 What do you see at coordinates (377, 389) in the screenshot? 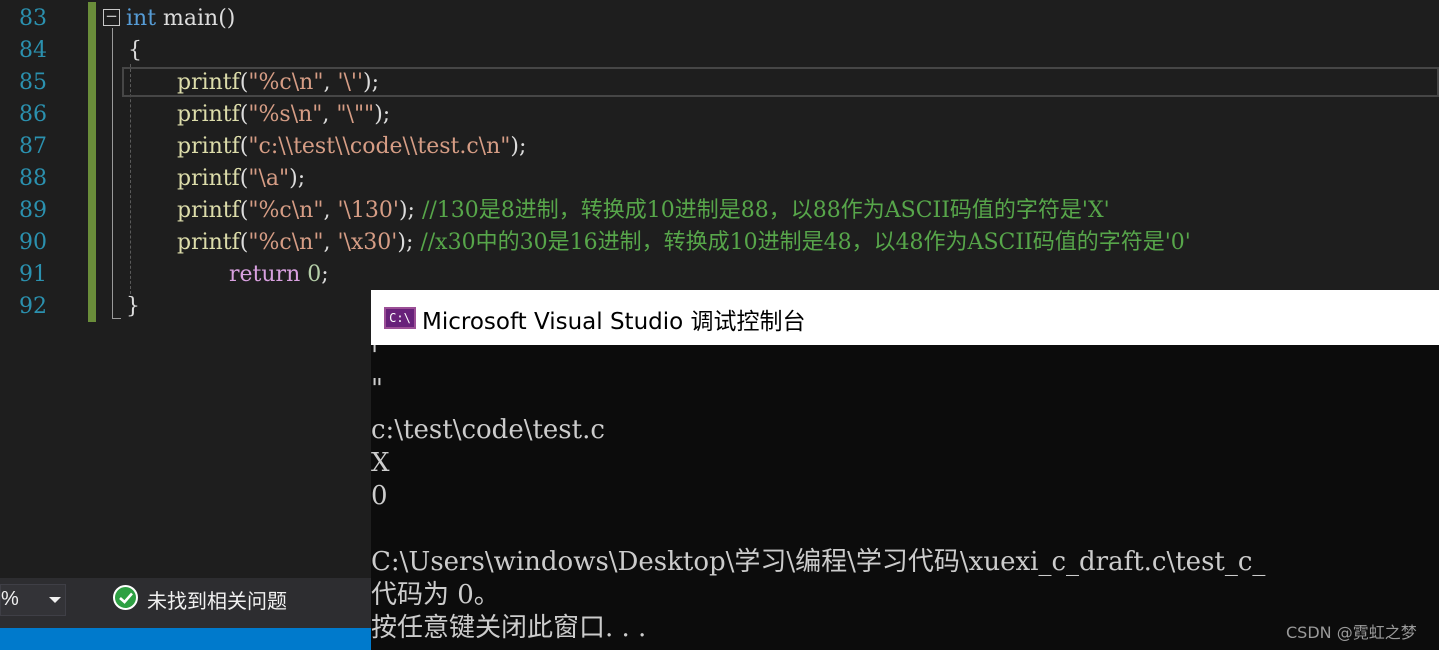
I see `console-output-line: "` at bounding box center [377, 389].